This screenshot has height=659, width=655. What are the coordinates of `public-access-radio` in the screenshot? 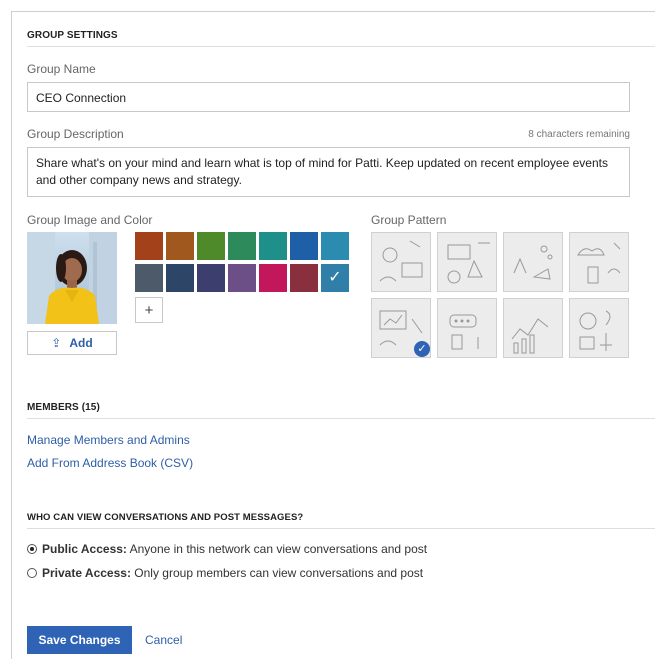 It's located at (32, 549).